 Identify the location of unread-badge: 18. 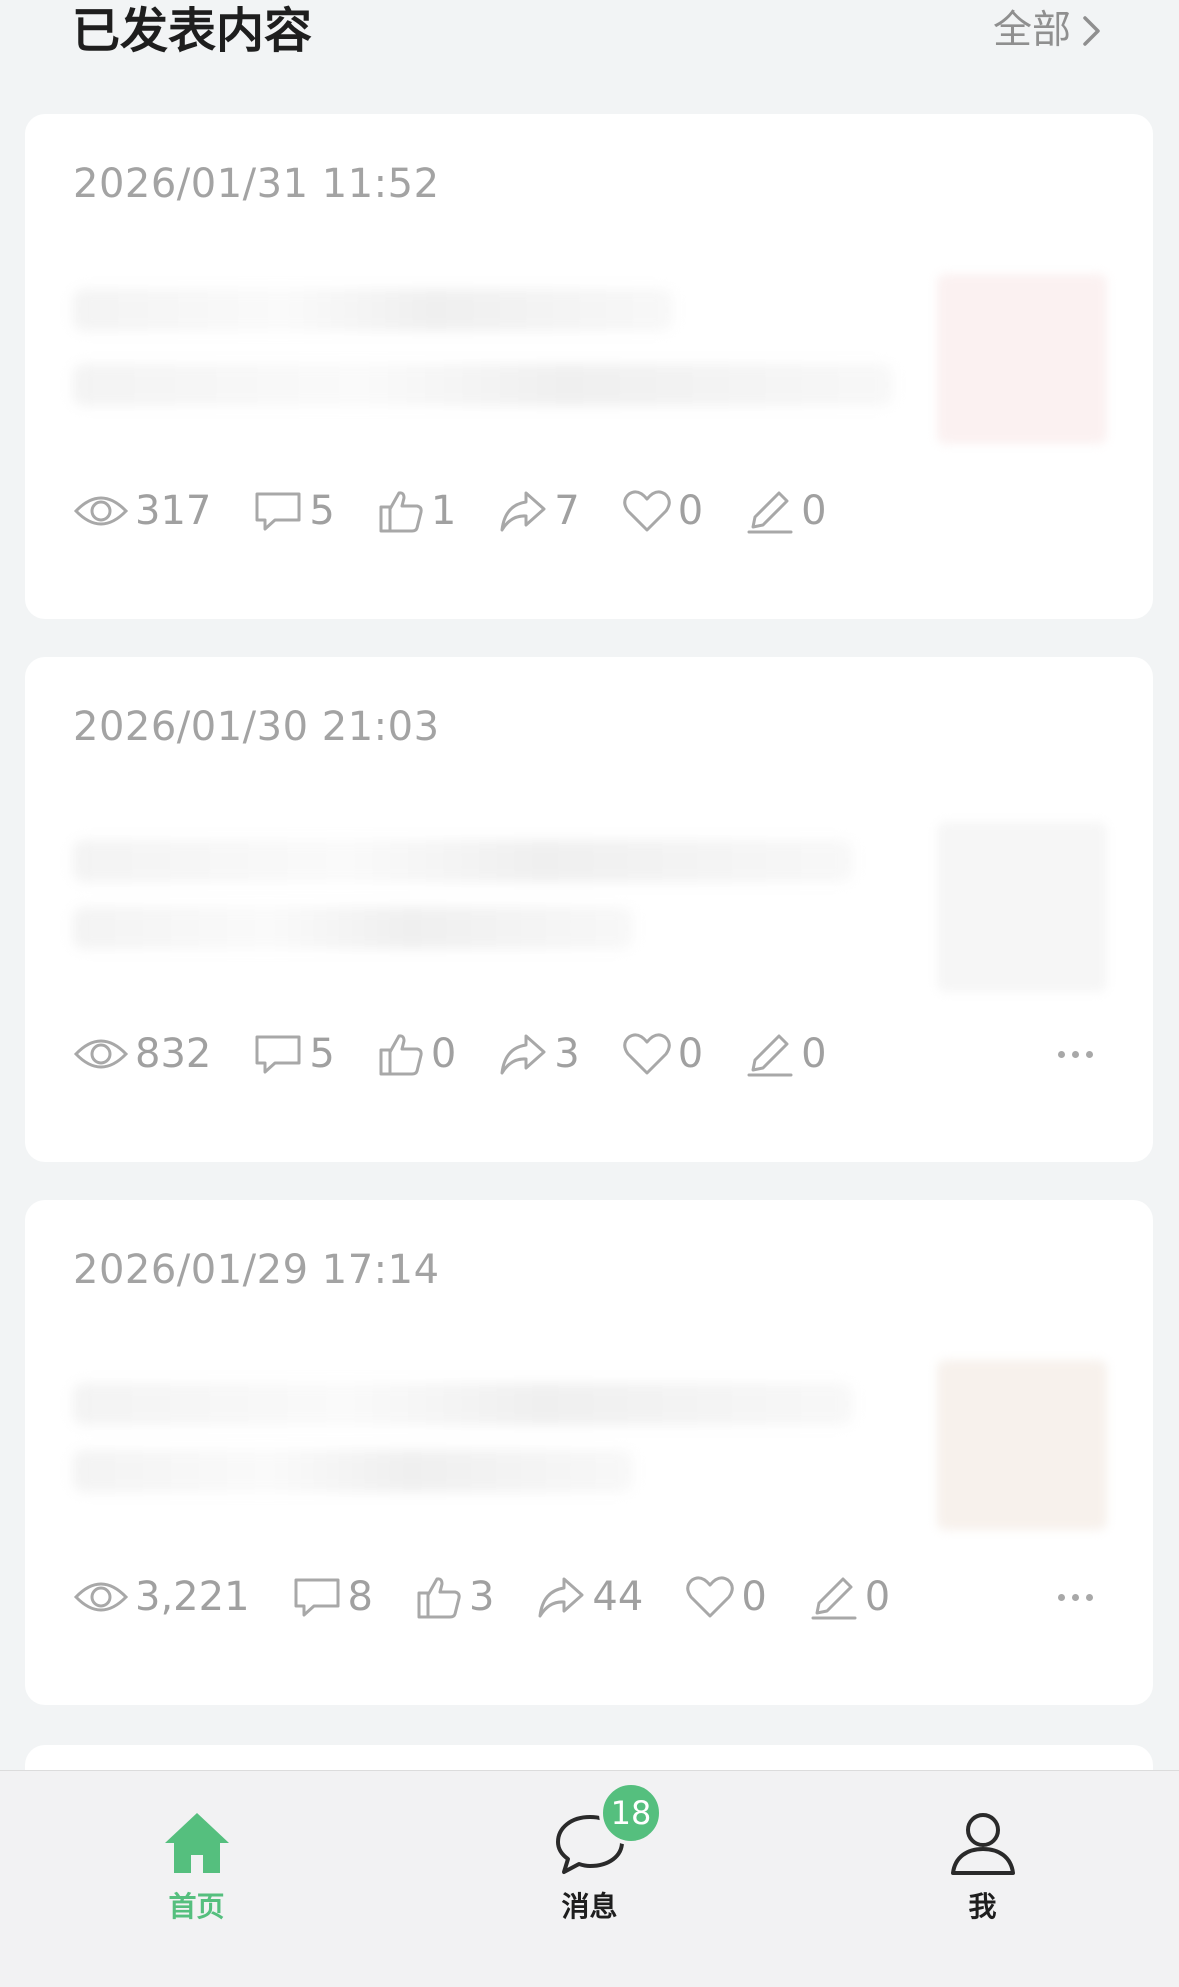
(631, 1813).